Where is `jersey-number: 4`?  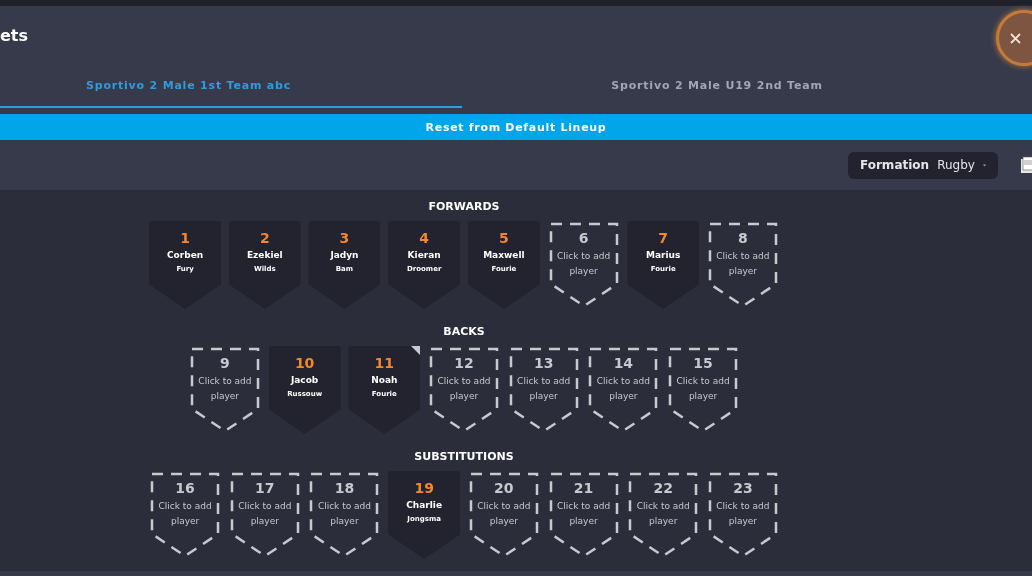 jersey-number: 4 is located at coordinates (424, 238).